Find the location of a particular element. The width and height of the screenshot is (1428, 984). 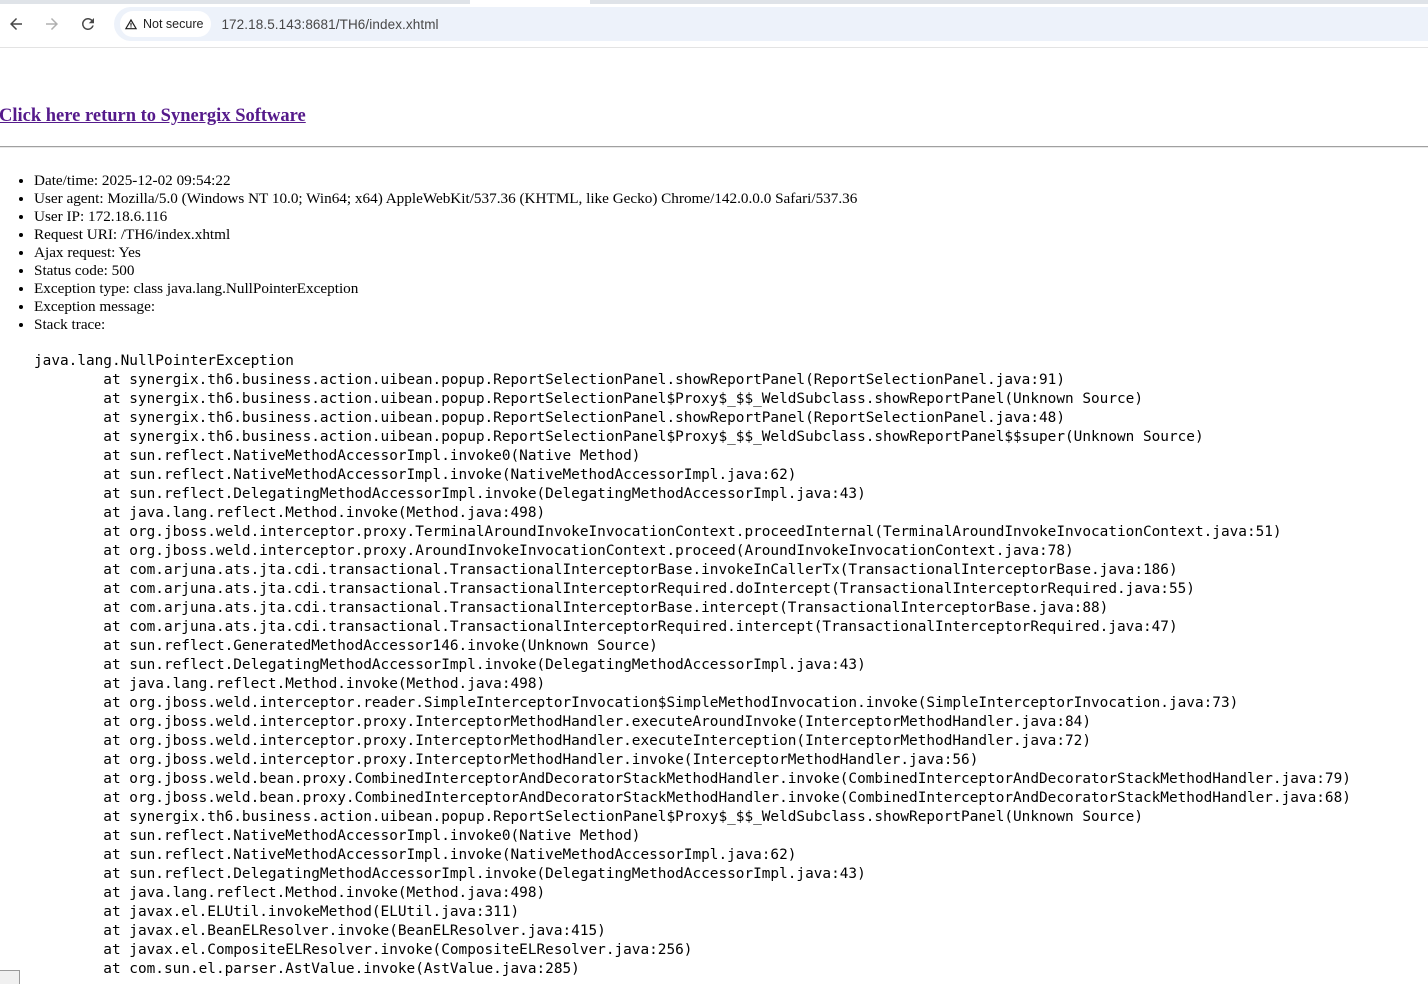

active-tab is located at coordinates (530, 2).